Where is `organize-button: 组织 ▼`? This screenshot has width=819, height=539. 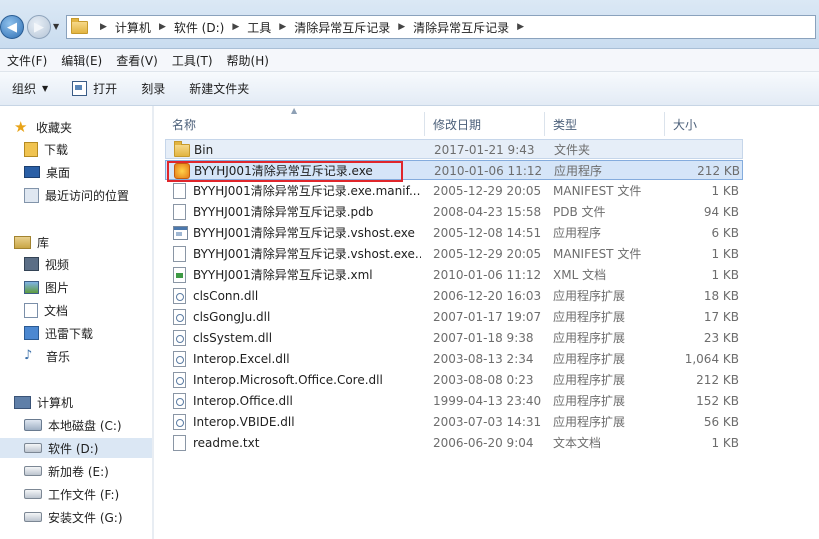 organize-button: 组织 ▼ is located at coordinates (30, 88).